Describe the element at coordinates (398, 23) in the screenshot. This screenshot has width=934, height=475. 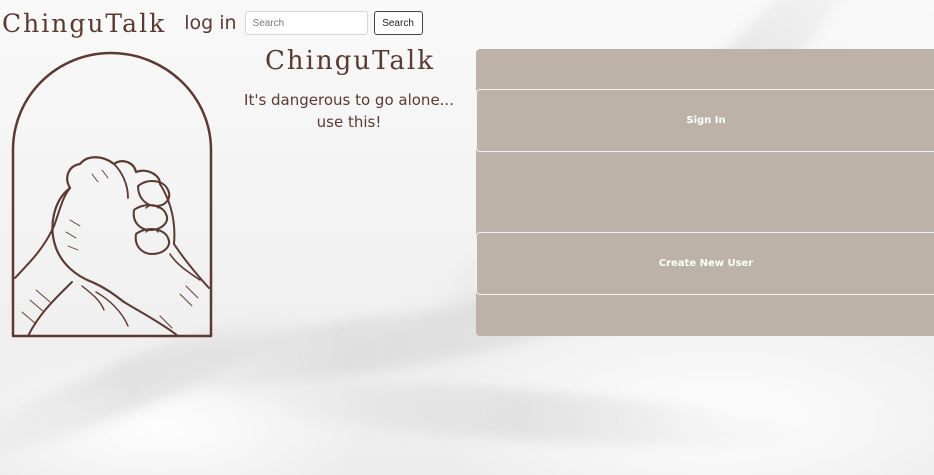
I see `search-button: Search` at that location.